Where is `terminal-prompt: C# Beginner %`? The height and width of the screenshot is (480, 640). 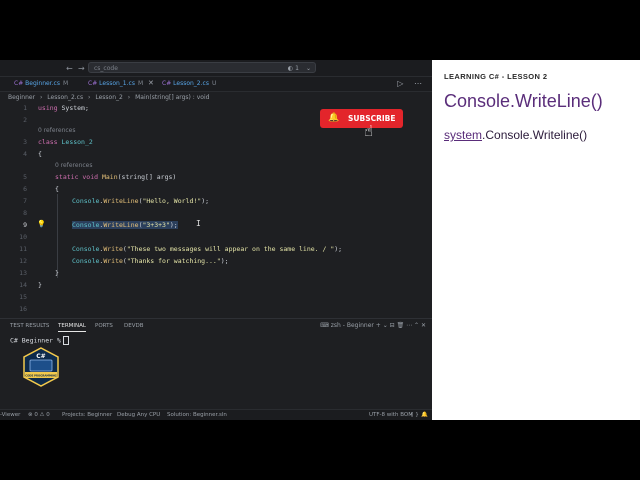
terminal-prompt: C# Beginner % is located at coordinates (39, 340).